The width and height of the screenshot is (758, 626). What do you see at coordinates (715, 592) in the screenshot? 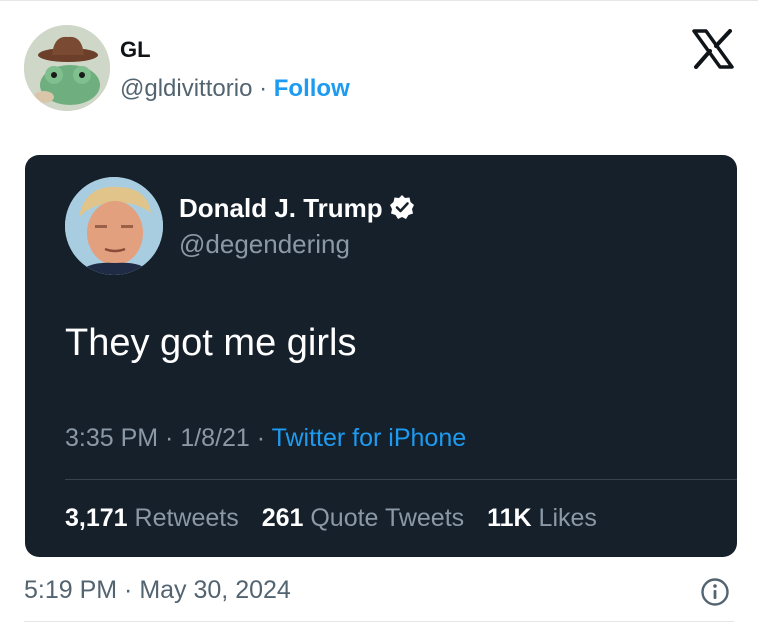
I see `info-icon` at bounding box center [715, 592].